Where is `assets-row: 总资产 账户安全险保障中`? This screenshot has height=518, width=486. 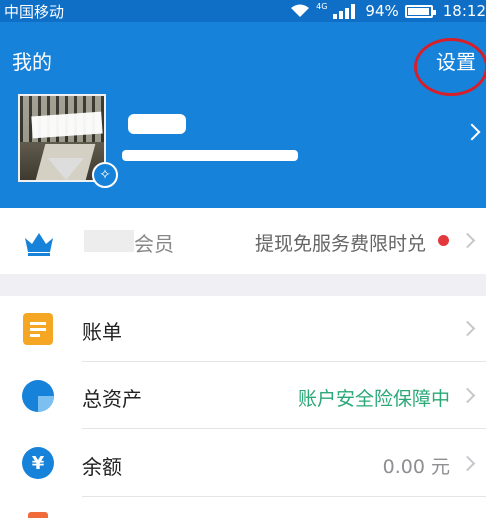
assets-row: 总资产 账户安全险保障中 is located at coordinates (243, 395).